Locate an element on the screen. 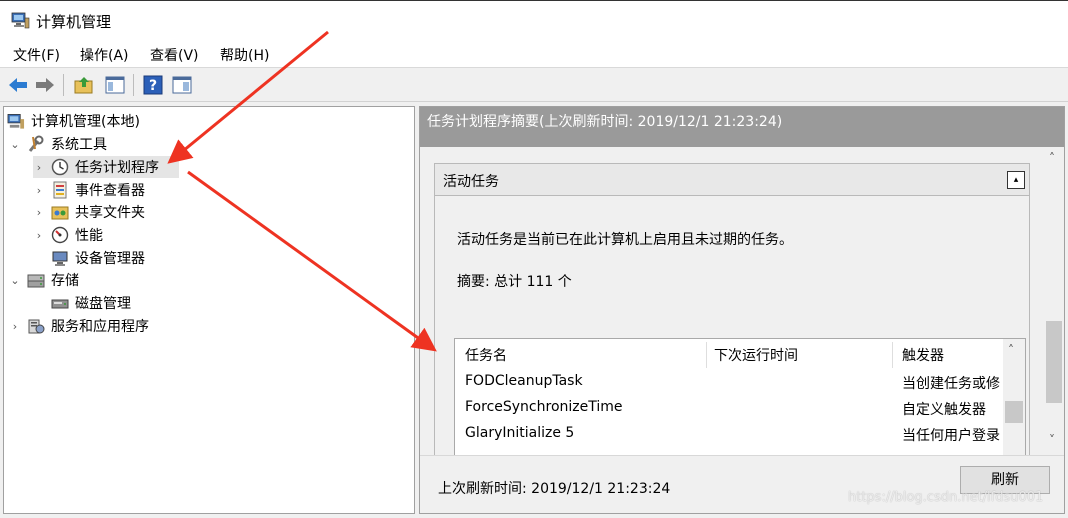  tree-item-disk-management: 磁盘管理 is located at coordinates (91, 303).